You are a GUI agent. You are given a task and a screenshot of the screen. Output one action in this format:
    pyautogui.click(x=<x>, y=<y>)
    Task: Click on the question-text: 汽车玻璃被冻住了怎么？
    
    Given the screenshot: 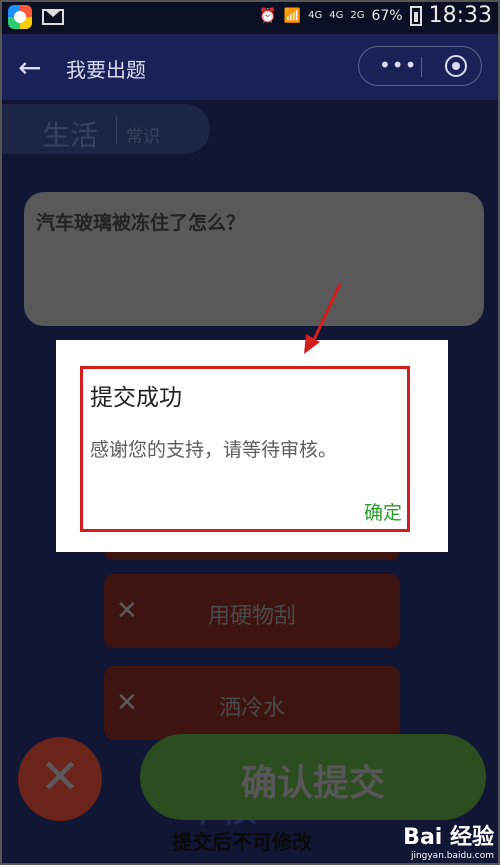 What is the action you would take?
    pyautogui.click(x=141, y=223)
    